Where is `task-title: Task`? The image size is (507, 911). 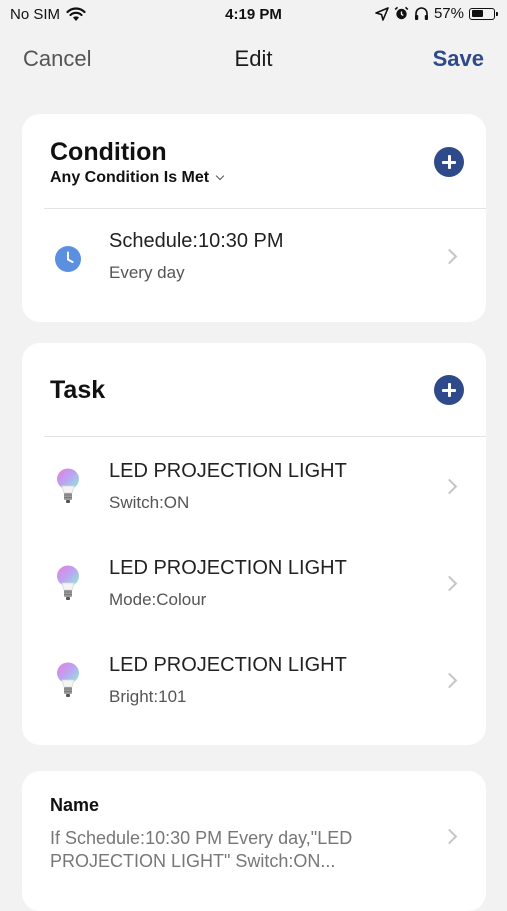 task-title: Task is located at coordinates (78, 390).